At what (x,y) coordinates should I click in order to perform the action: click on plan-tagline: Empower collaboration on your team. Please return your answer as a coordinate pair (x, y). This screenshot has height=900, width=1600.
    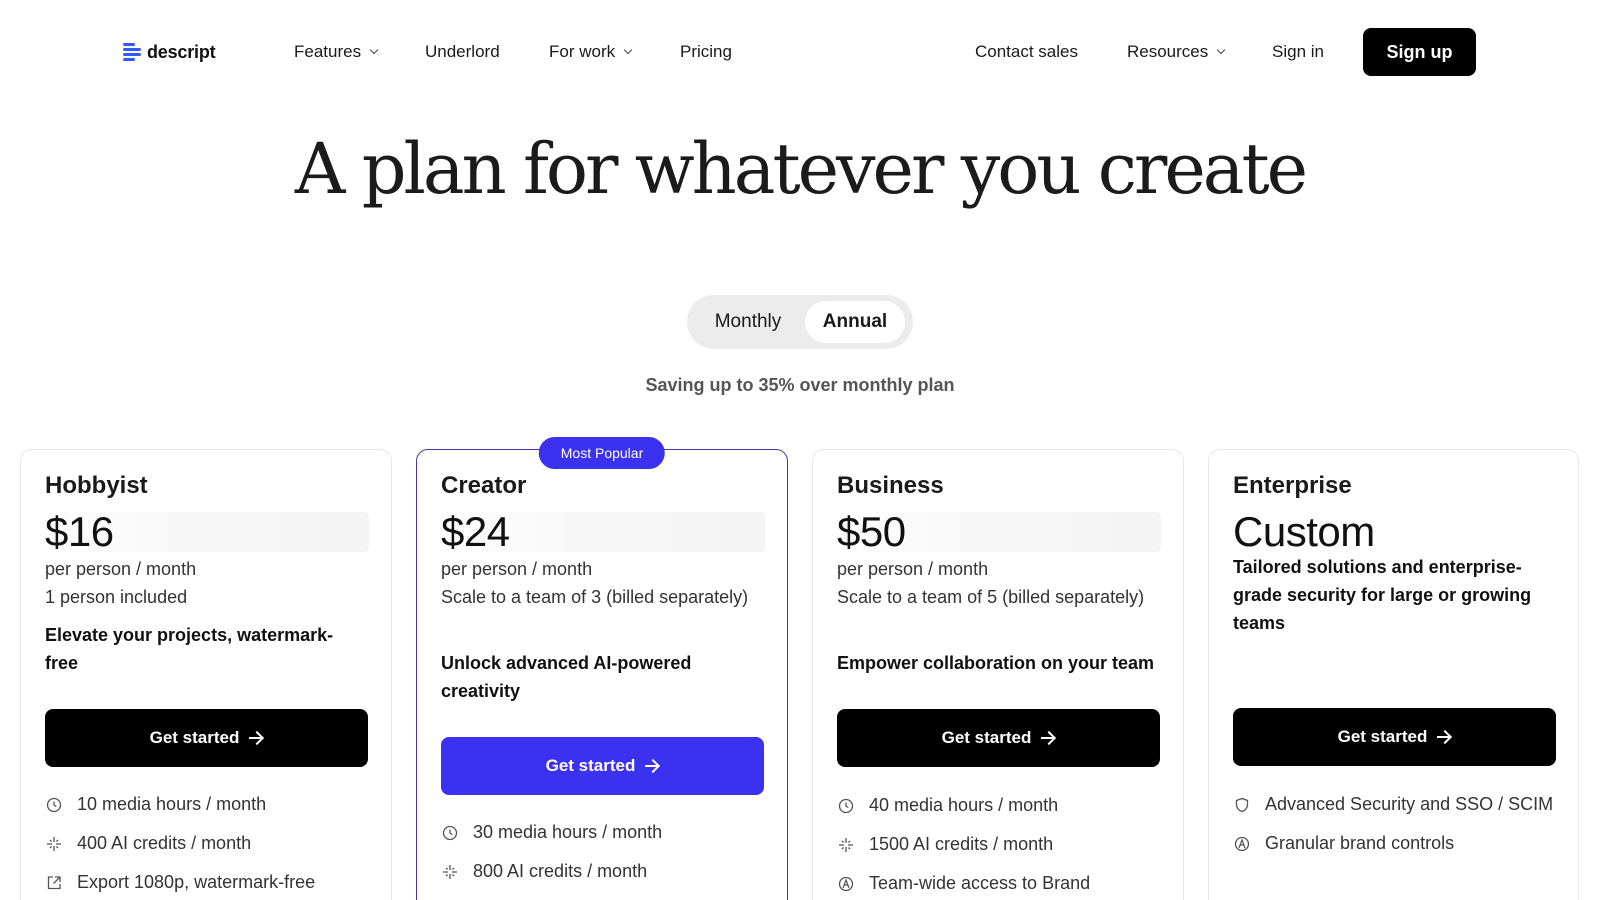
    Looking at the image, I should click on (996, 663).